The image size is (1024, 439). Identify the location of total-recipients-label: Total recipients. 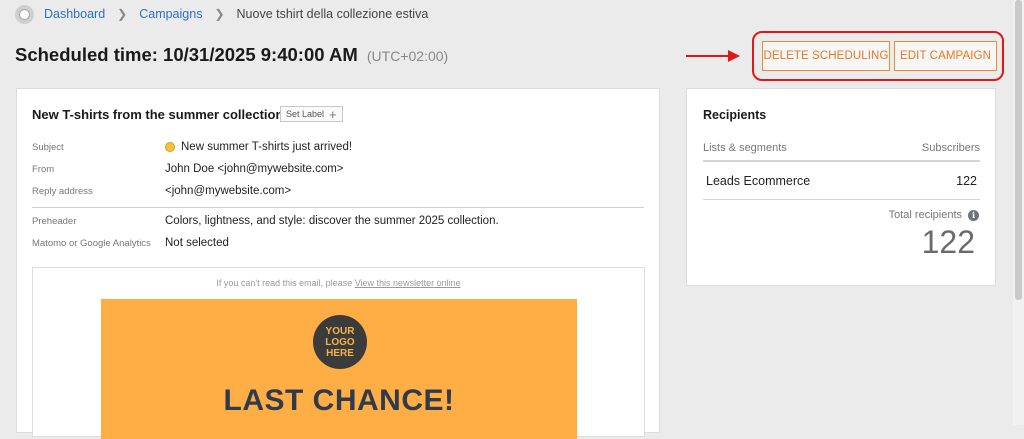
(925, 215).